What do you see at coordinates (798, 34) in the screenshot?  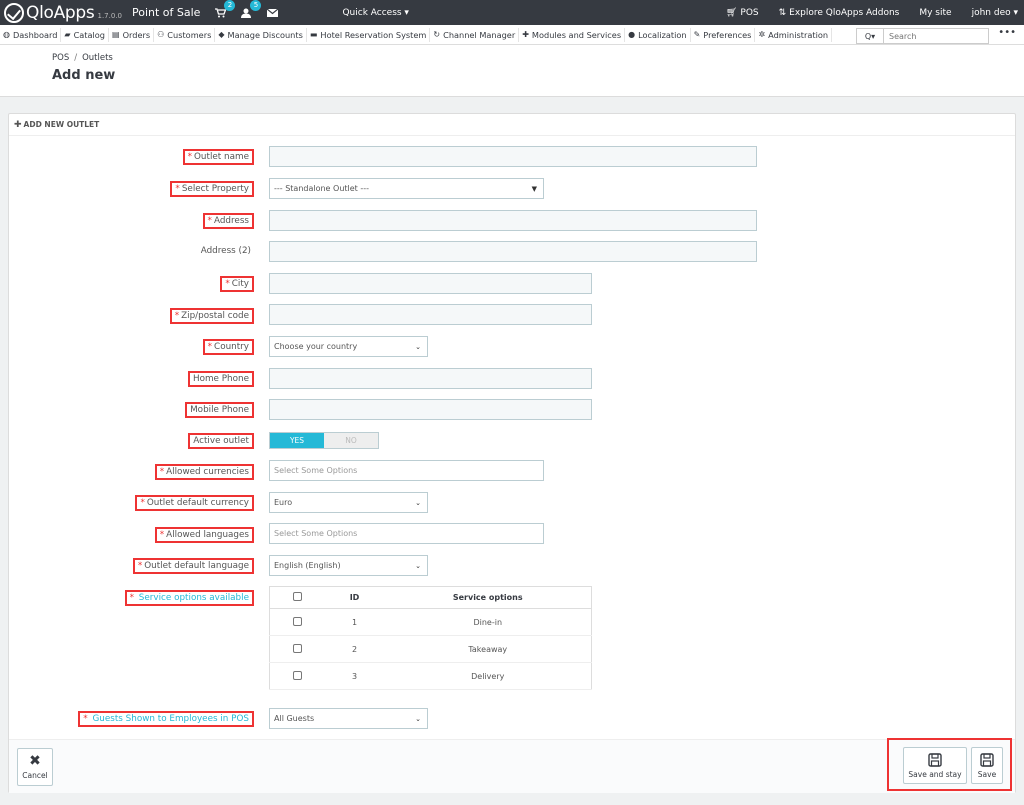 I see `nav-label: Administration` at bounding box center [798, 34].